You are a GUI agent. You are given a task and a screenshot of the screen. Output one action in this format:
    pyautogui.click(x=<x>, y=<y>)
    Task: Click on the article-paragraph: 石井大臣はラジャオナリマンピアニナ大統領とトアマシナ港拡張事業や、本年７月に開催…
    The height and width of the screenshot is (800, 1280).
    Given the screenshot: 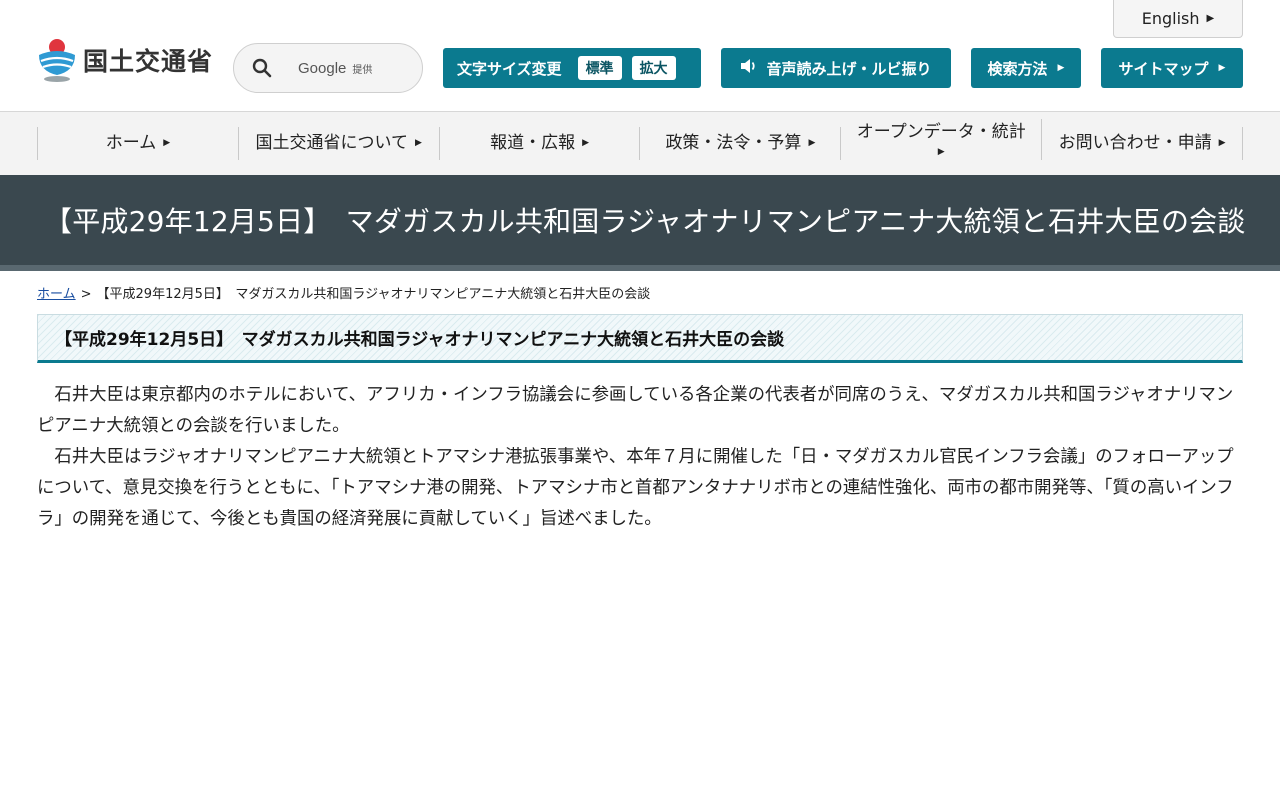 What is the action you would take?
    pyautogui.click(x=635, y=488)
    